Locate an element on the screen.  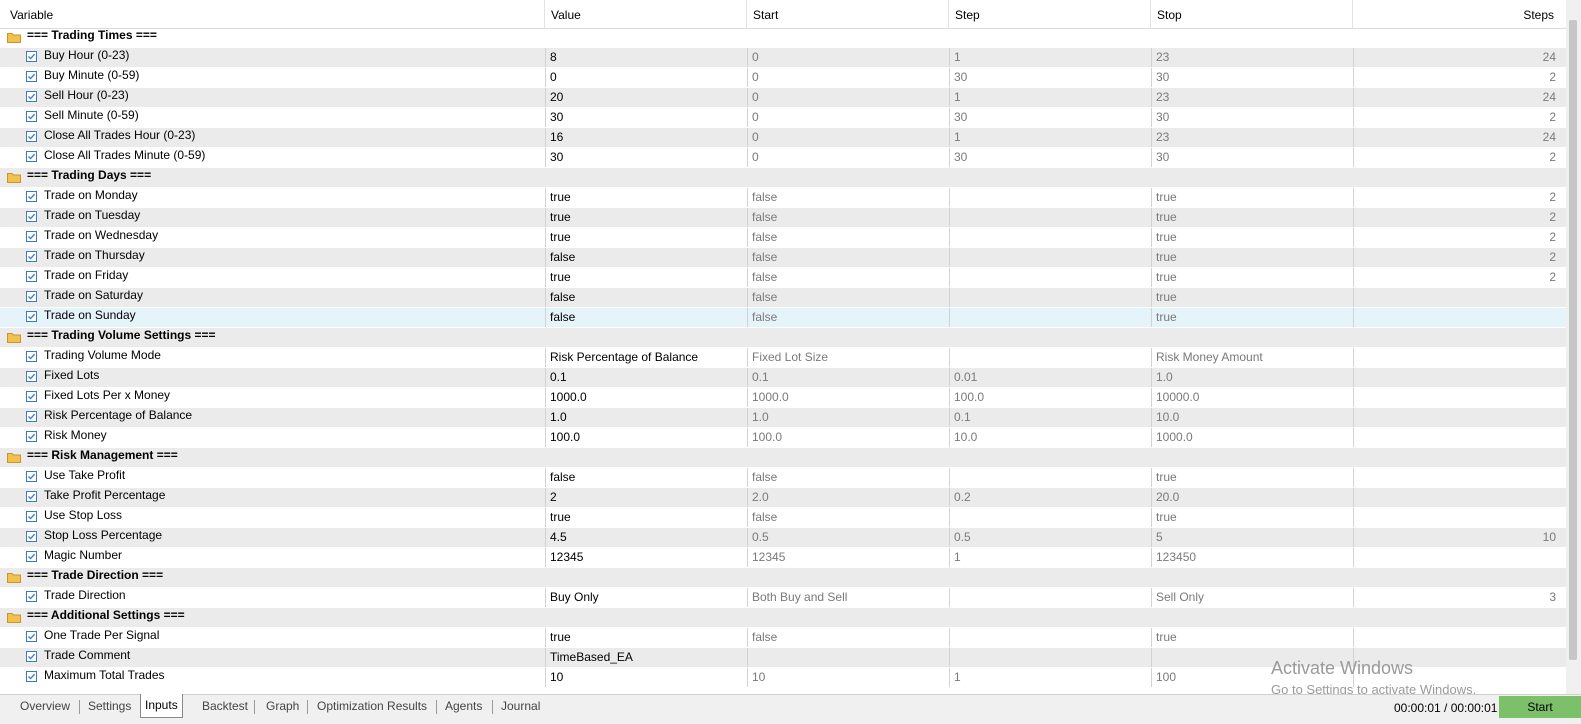
value-cell: Buy Only is located at coordinates (646, 597).